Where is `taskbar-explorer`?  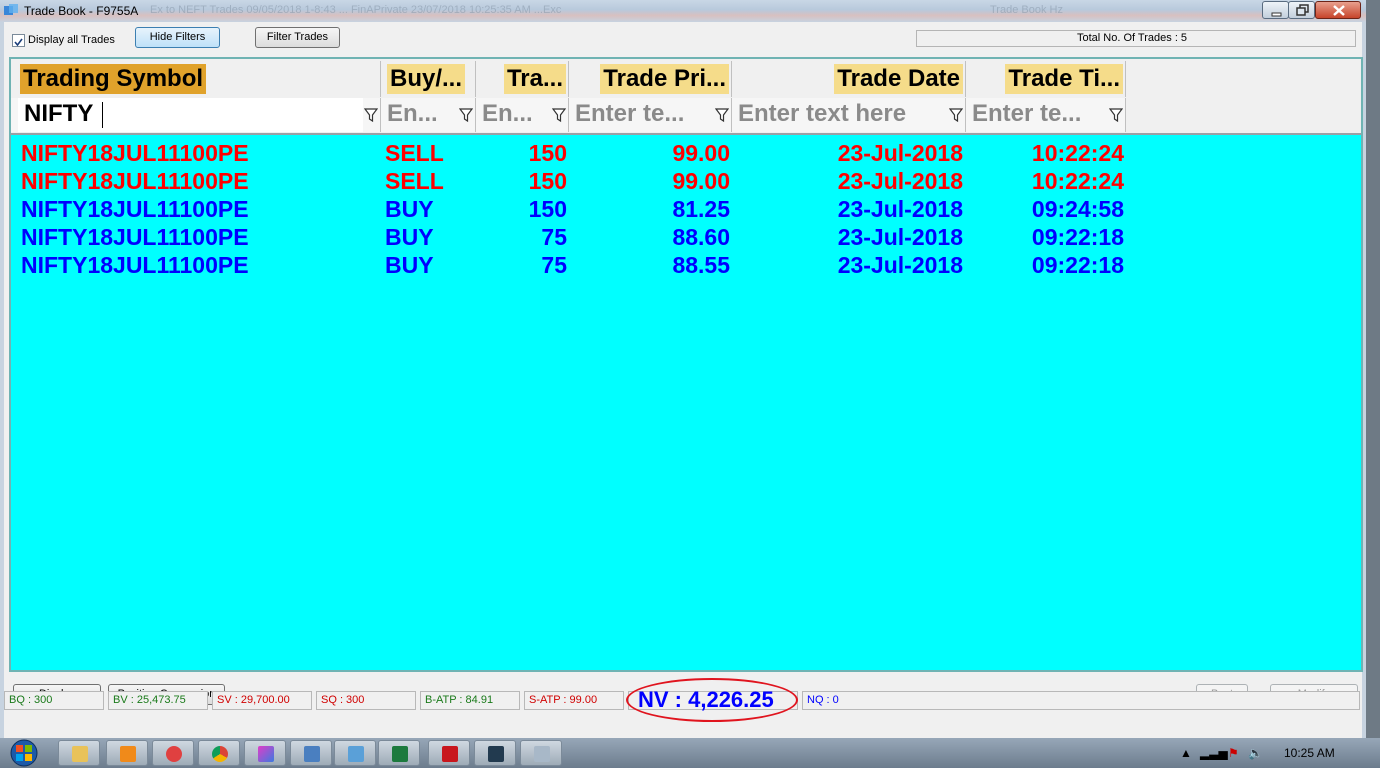 taskbar-explorer is located at coordinates (79, 753).